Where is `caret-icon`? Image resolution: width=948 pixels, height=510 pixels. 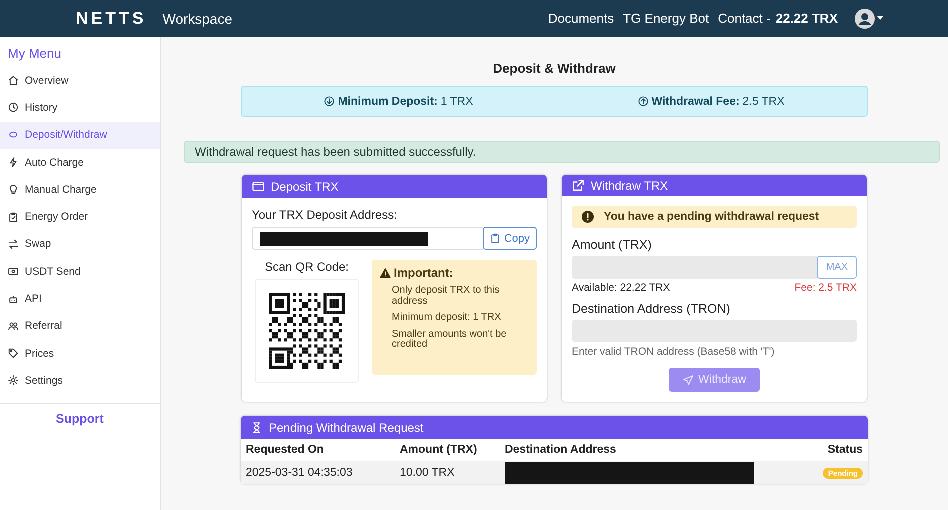
caret-icon is located at coordinates (880, 18).